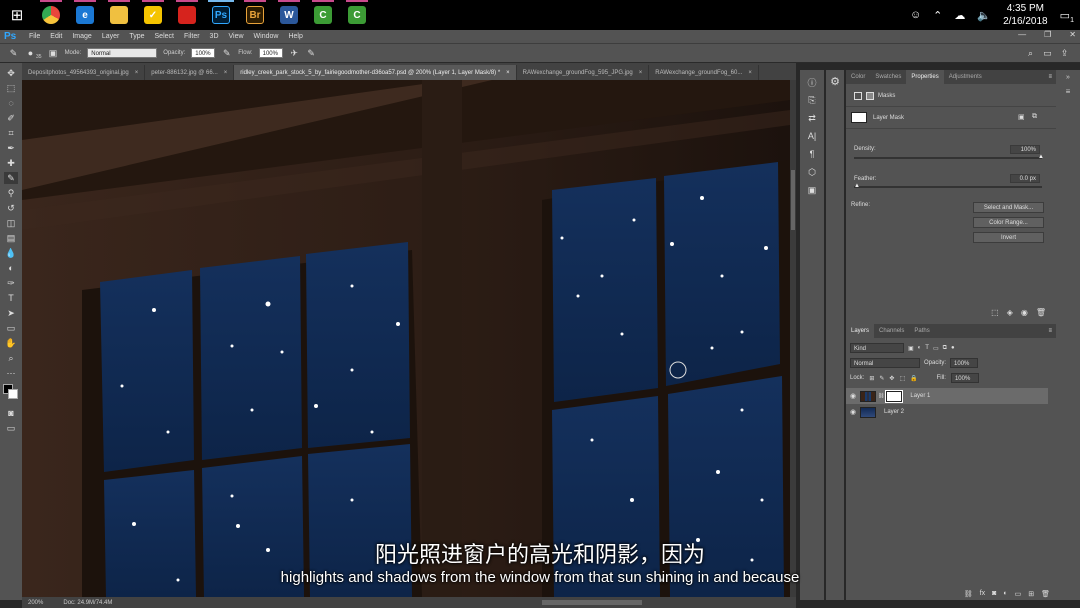 This screenshot has width=1080, height=608. Describe the element at coordinates (294, 53) in the screenshot. I see `airbrush-icon: ✈` at that location.